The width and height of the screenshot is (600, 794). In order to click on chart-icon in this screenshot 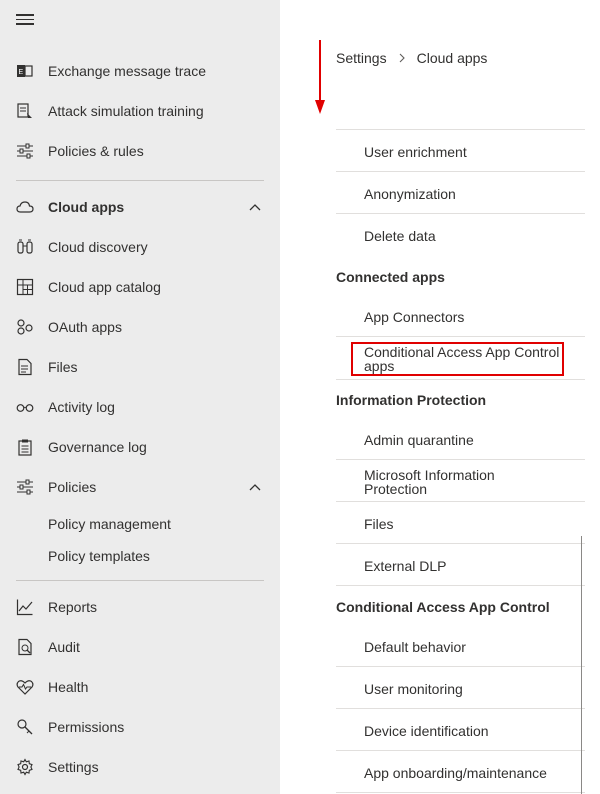, I will do `click(25, 607)`.